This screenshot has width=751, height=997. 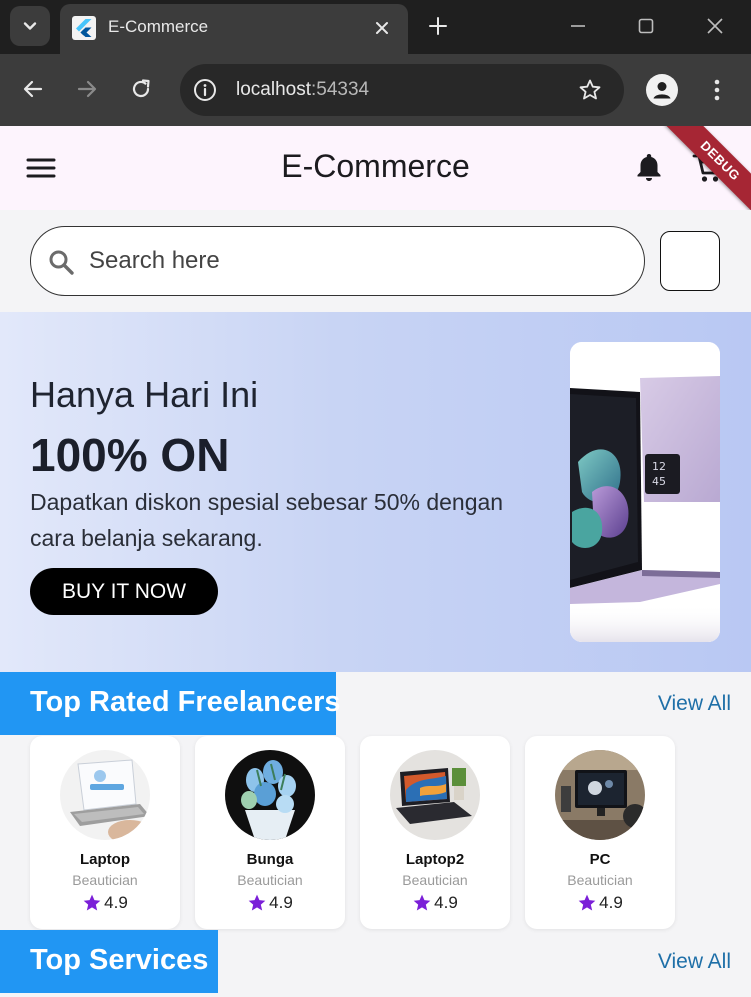 What do you see at coordinates (205, 90) in the screenshot?
I see `site-info-icon` at bounding box center [205, 90].